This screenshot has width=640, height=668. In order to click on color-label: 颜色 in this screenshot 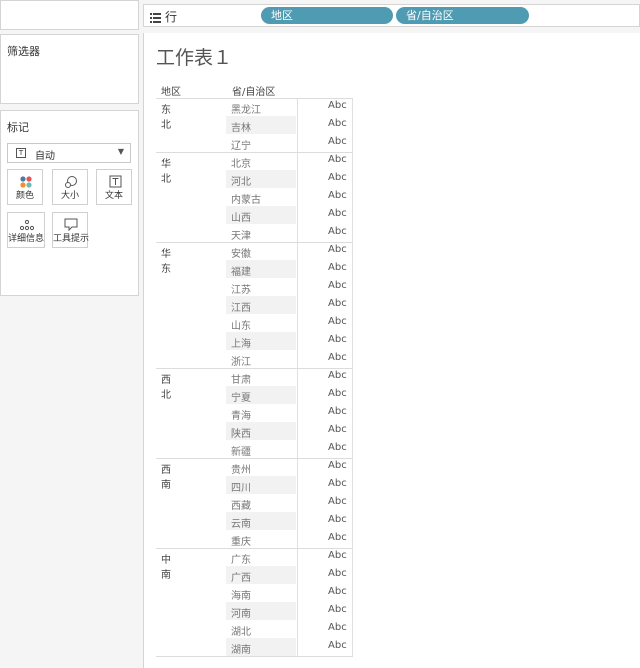, I will do `click(24, 196)`.